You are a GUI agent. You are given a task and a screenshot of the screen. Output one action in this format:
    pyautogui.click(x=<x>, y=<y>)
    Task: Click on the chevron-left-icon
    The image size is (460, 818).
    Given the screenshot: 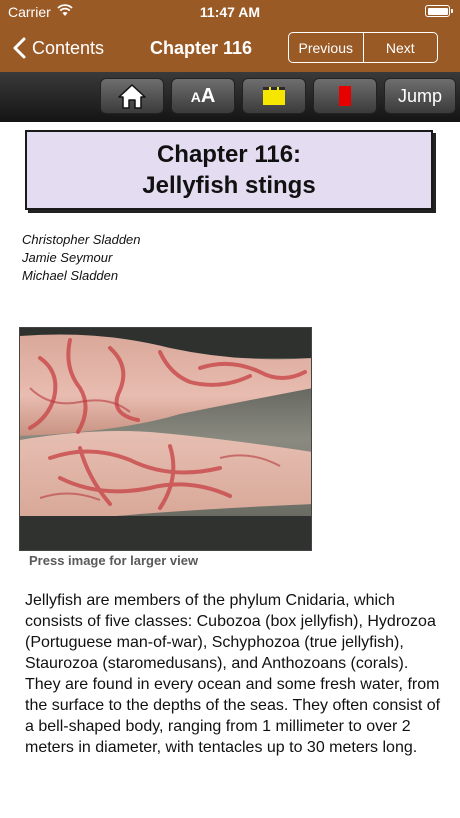 What is the action you would take?
    pyautogui.click(x=19, y=48)
    